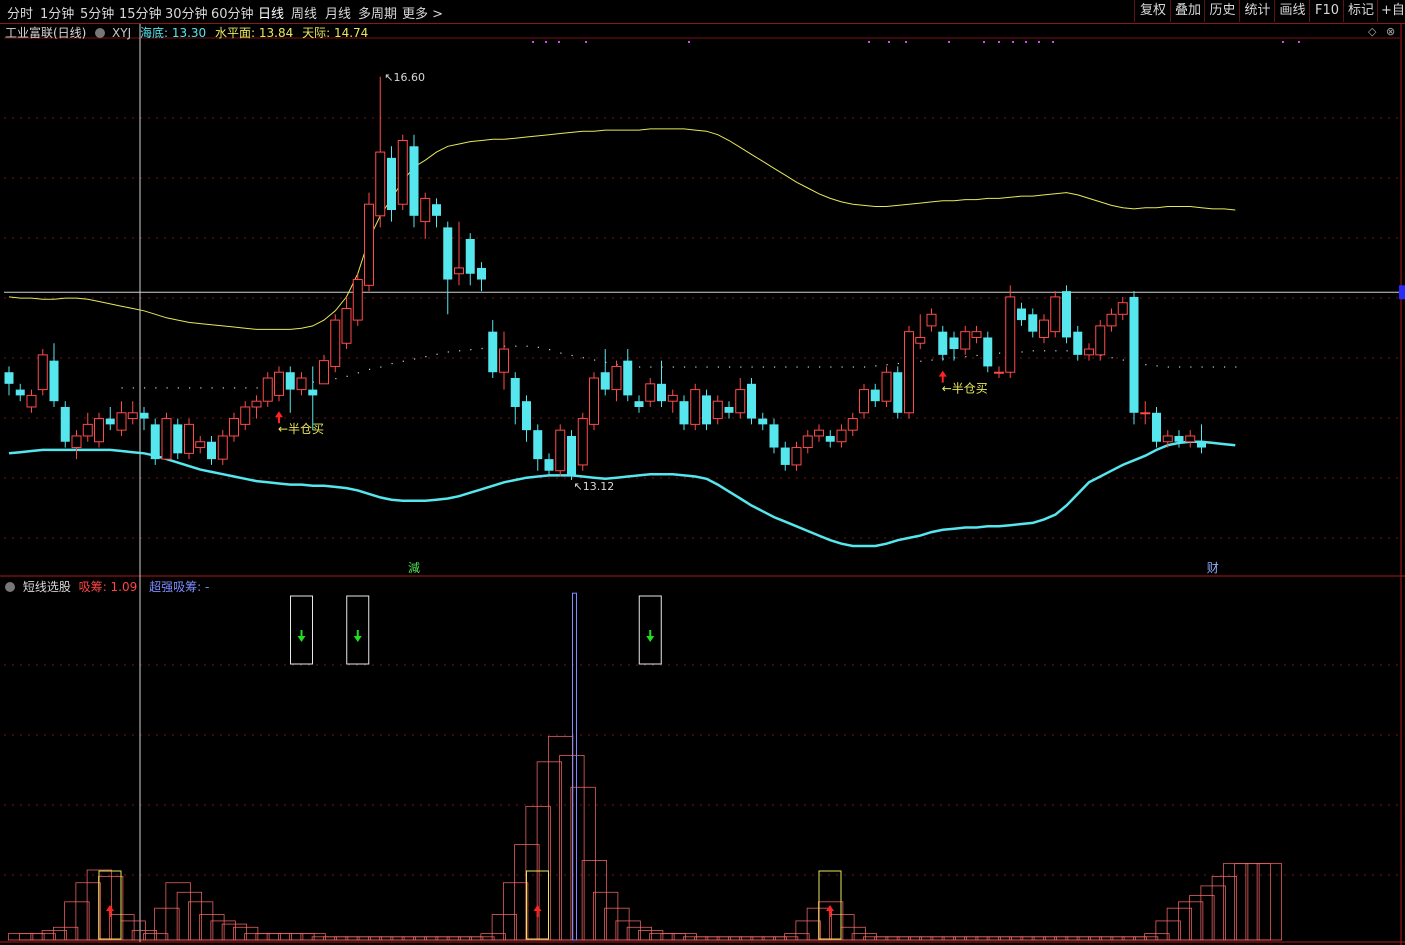 The height and width of the screenshot is (945, 1405). Describe the element at coordinates (594, 486) in the screenshot. I see `low-price-label: ↖13.12` at that location.